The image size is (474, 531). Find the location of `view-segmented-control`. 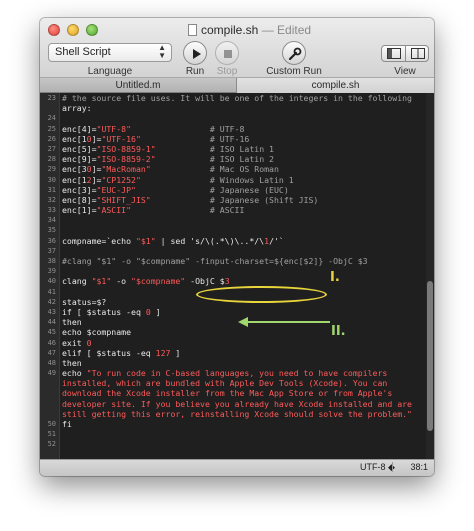

view-segmented-control is located at coordinates (405, 53).